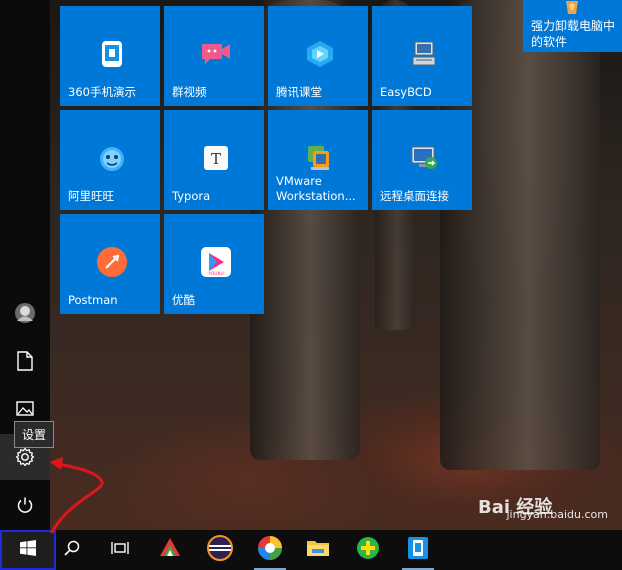  I want to click on tile-uninstaller: 强力卸载电脑中的软件, so click(572, 26).